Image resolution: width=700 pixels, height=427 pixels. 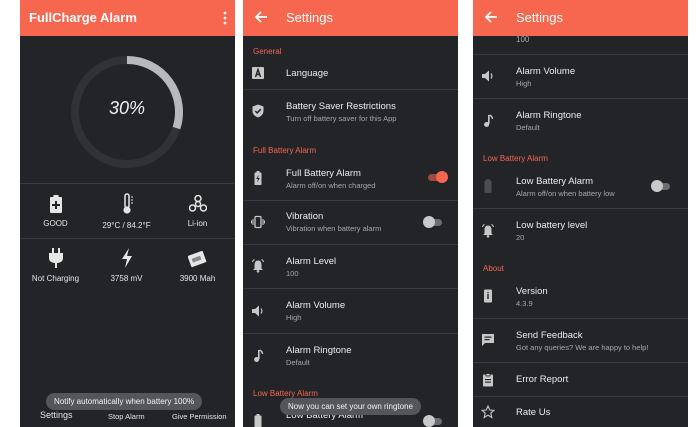 I want to click on alarm-volume-value: High, so click(x=294, y=317).